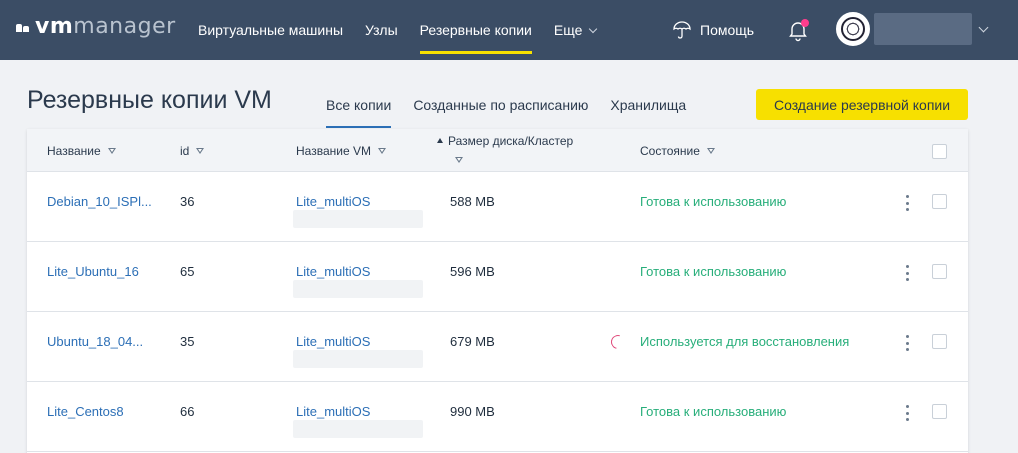  I want to click on backup-name-link: Lite_Ubuntu_16, so click(93, 271).